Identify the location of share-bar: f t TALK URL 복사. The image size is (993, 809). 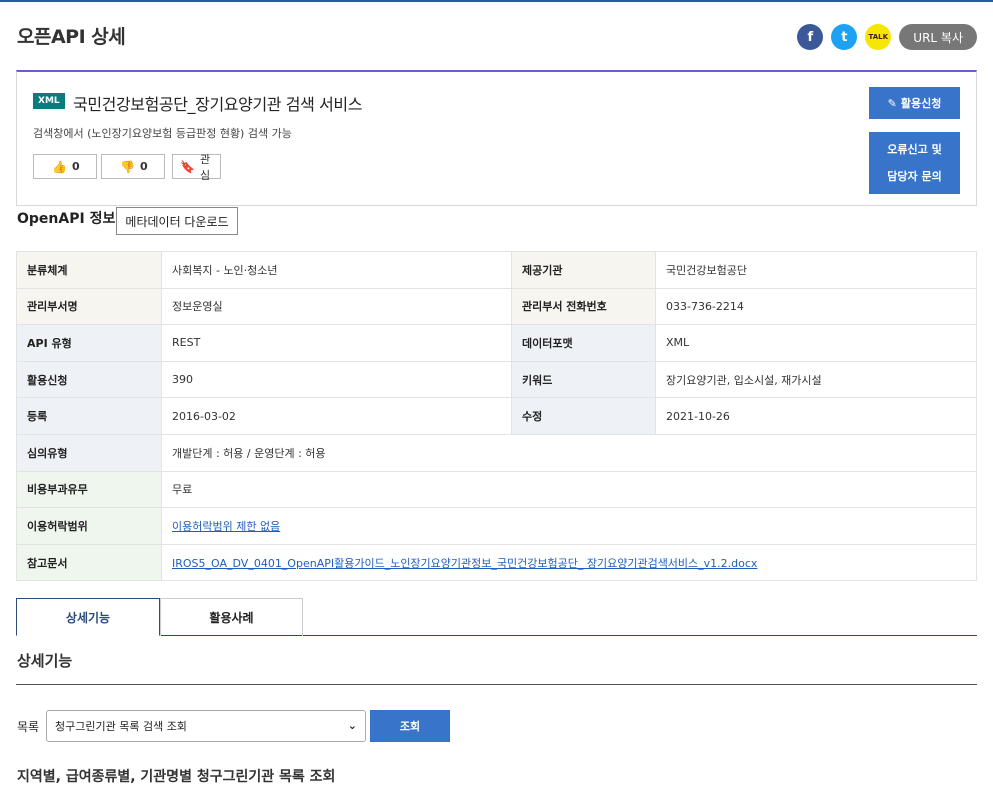
(883, 37).